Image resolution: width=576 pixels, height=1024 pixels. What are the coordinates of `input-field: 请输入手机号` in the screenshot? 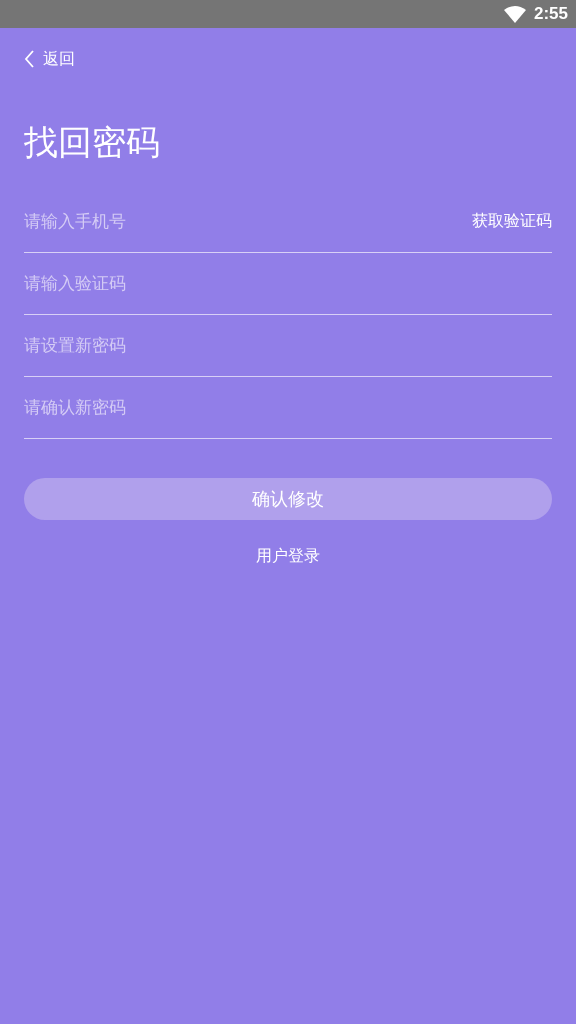 It's located at (248, 221).